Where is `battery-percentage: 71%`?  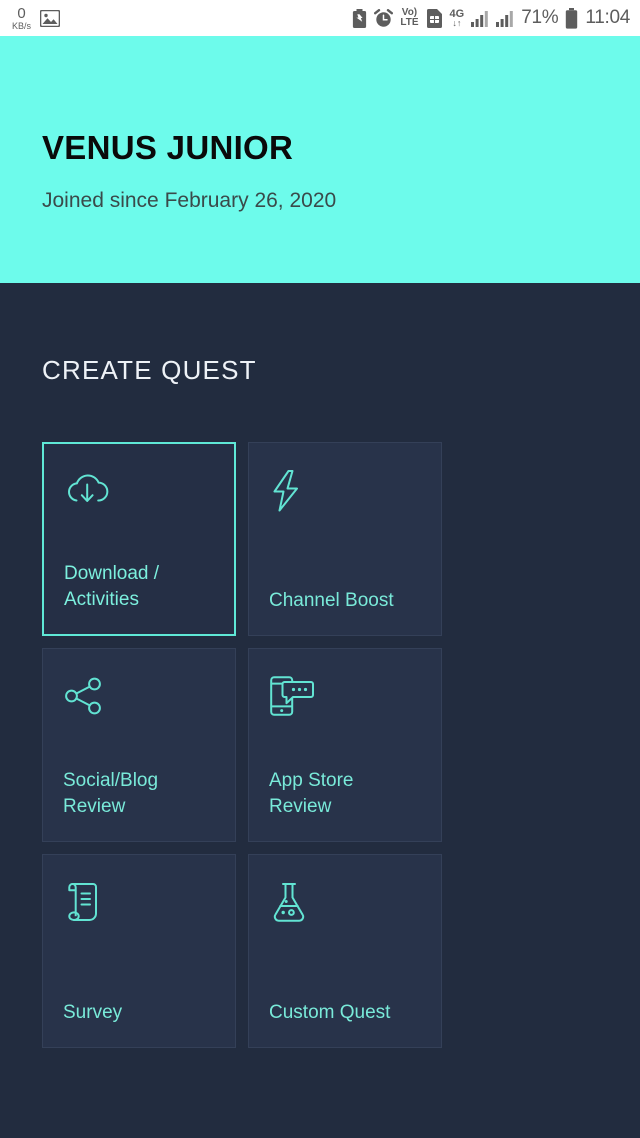 battery-percentage: 71% is located at coordinates (540, 17).